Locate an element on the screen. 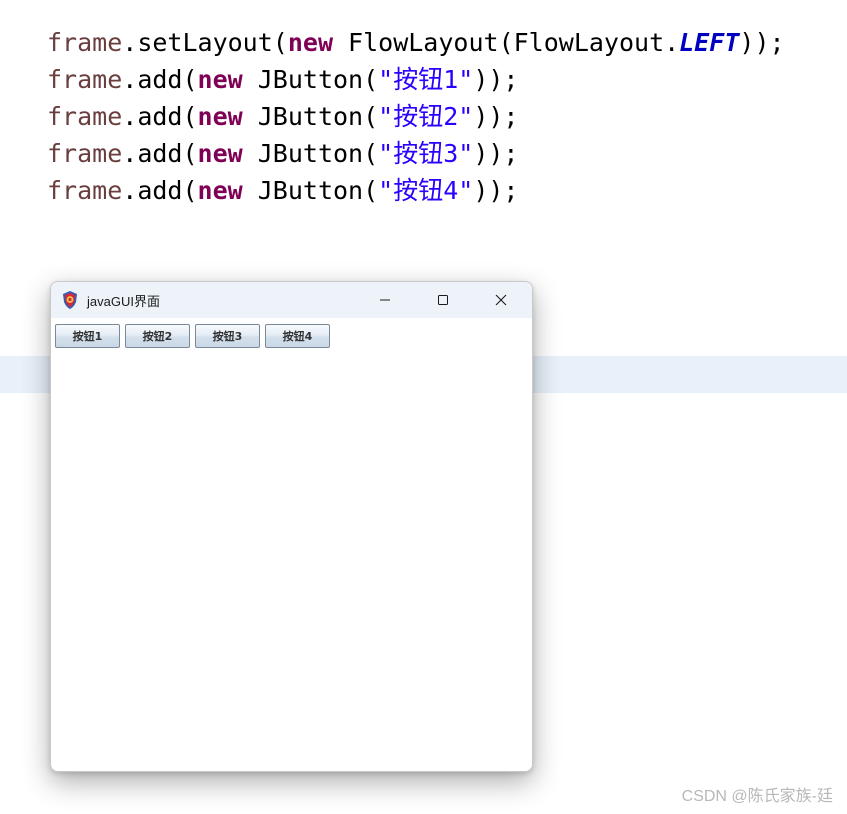 This screenshot has width=847, height=814. minimize-icon is located at coordinates (385, 300).